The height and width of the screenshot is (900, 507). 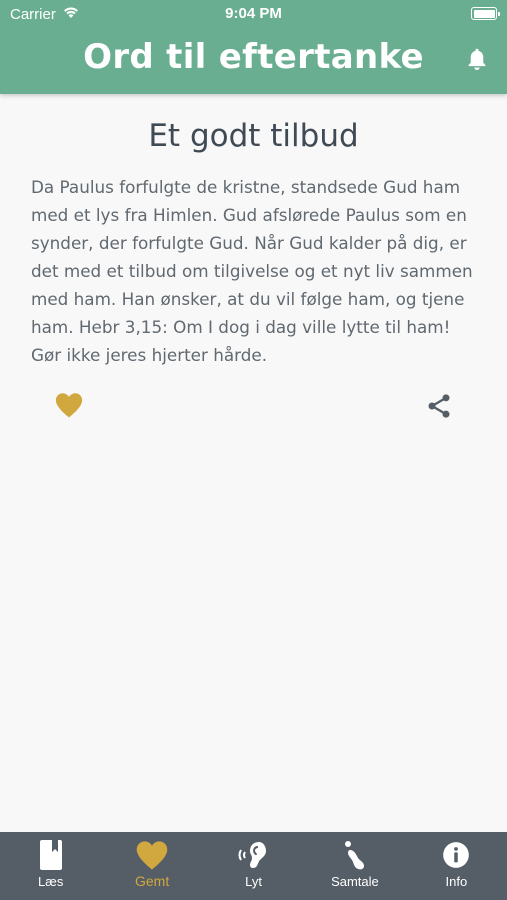 What do you see at coordinates (456, 855) in the screenshot?
I see `info-icon` at bounding box center [456, 855].